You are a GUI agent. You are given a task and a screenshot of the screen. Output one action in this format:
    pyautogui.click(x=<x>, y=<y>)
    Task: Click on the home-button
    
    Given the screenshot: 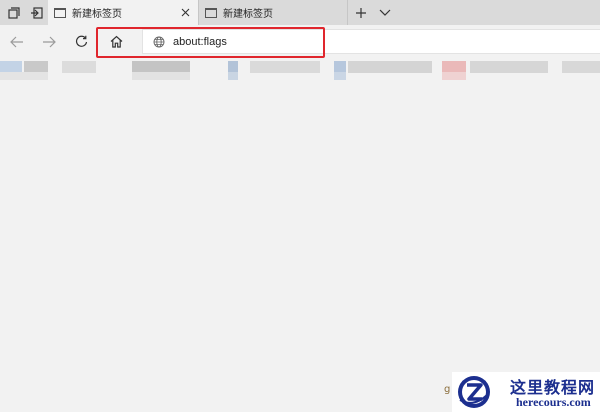 What is the action you would take?
    pyautogui.click(x=116, y=41)
    